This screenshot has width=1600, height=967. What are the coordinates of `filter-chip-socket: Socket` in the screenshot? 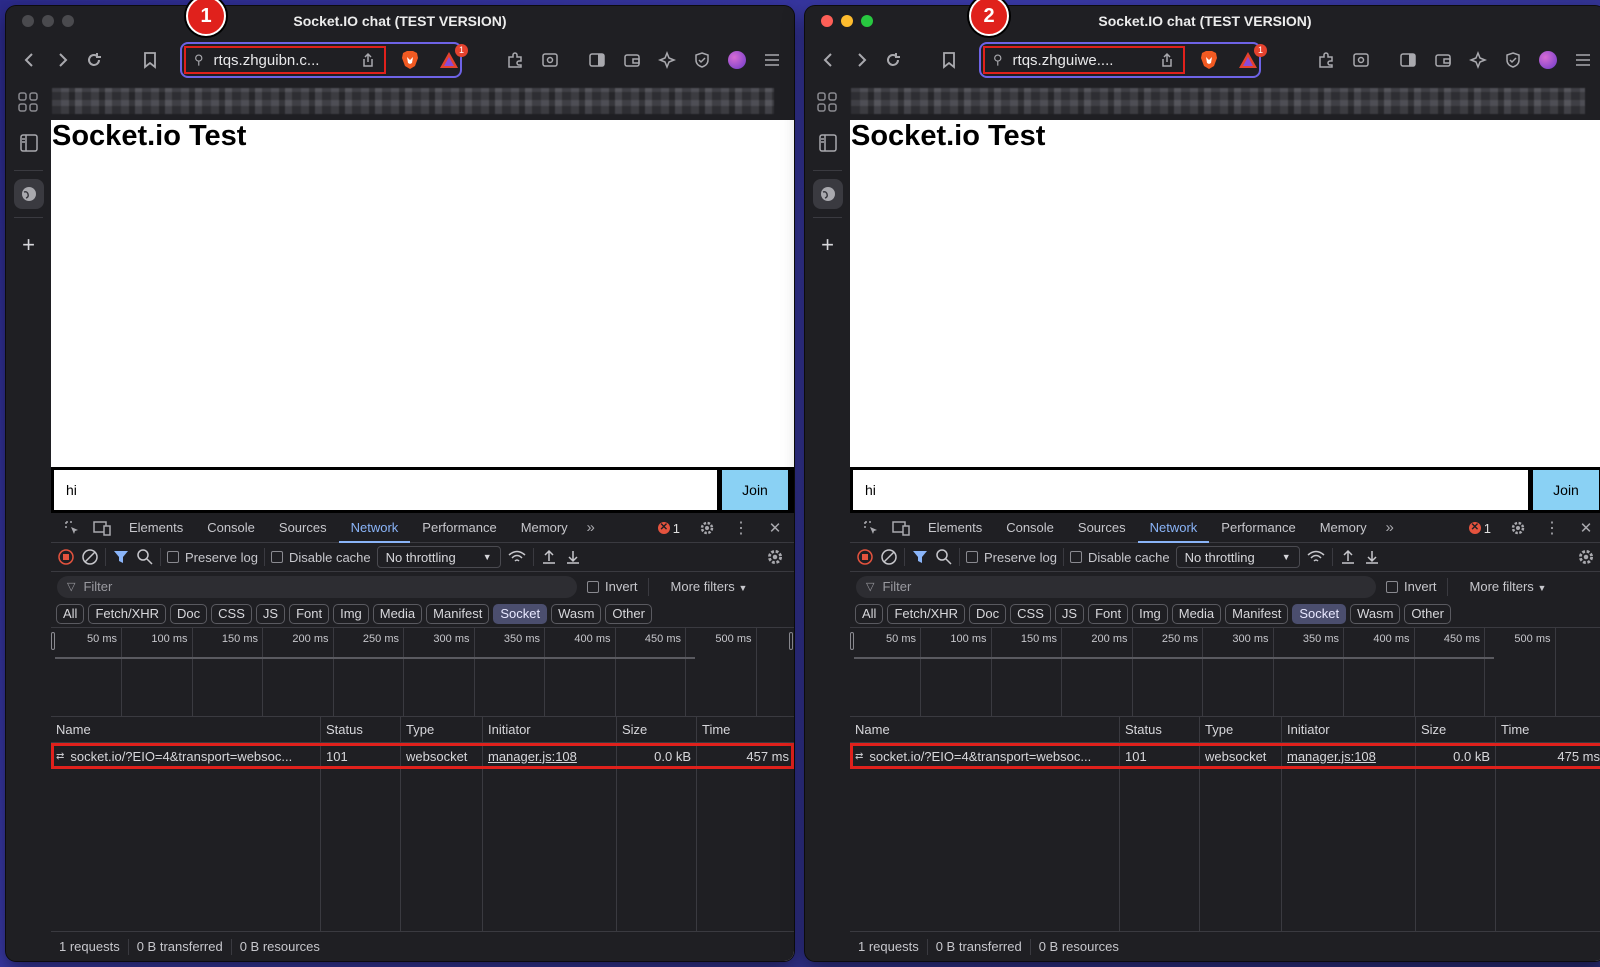 It's located at (1319, 614).